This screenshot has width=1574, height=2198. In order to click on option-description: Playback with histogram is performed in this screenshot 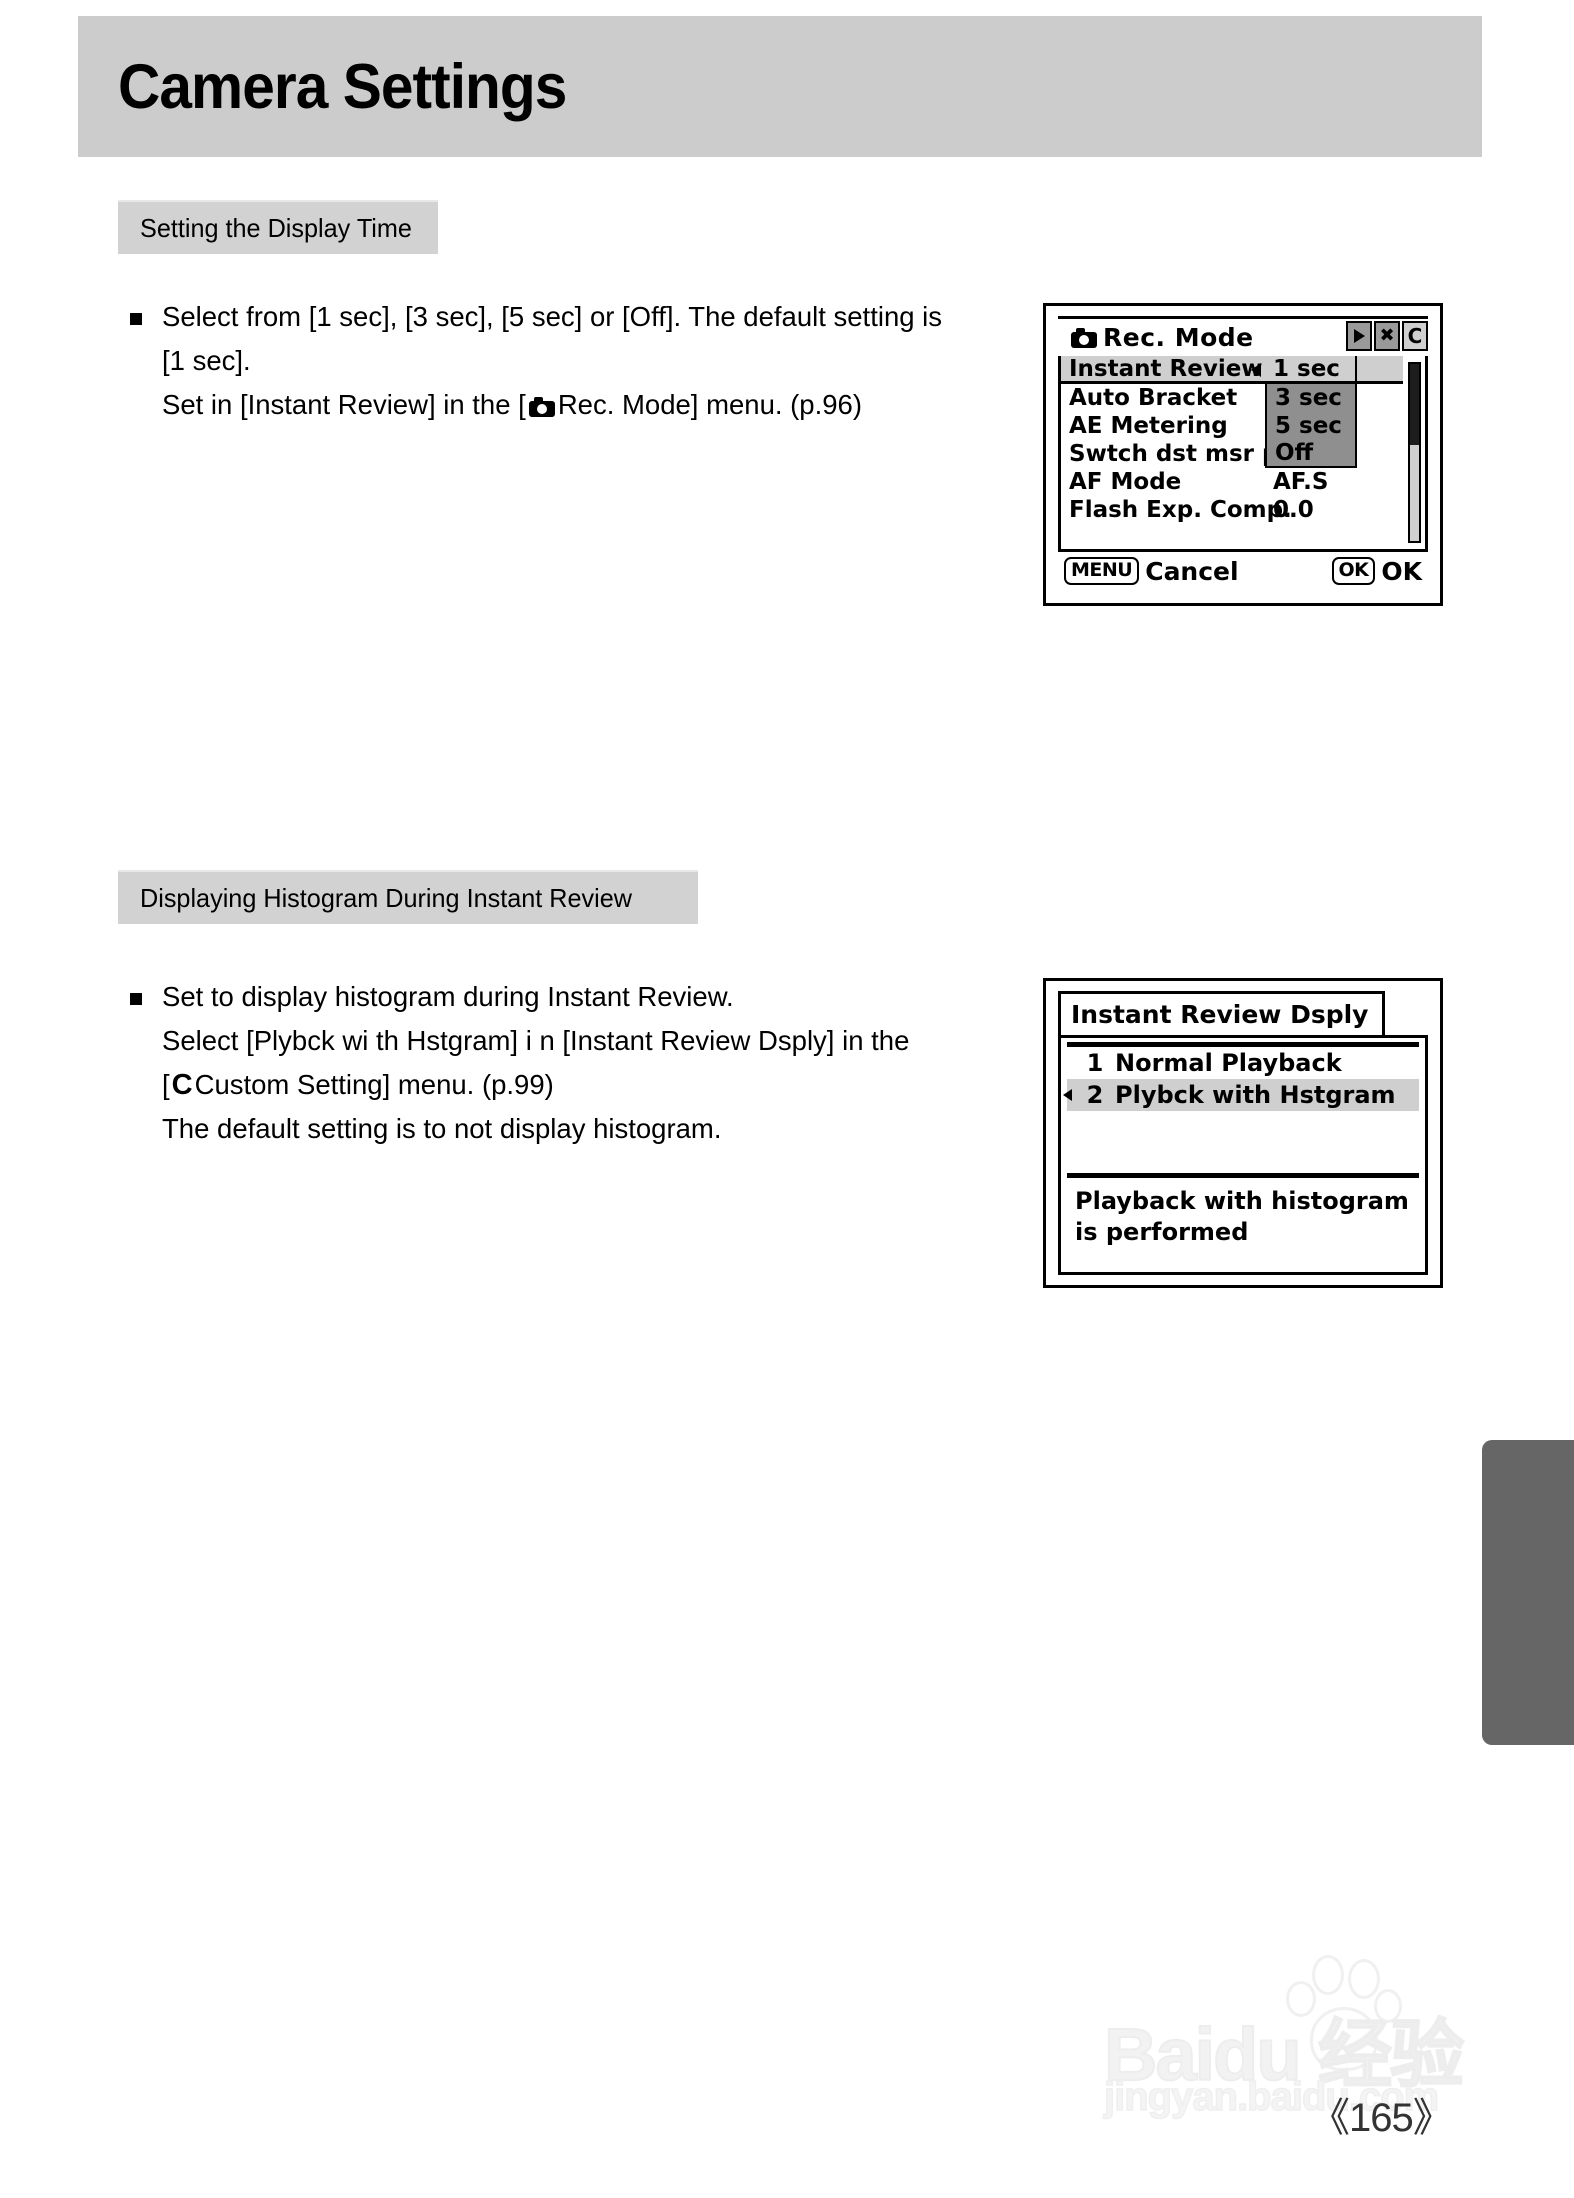, I will do `click(1243, 1213)`.